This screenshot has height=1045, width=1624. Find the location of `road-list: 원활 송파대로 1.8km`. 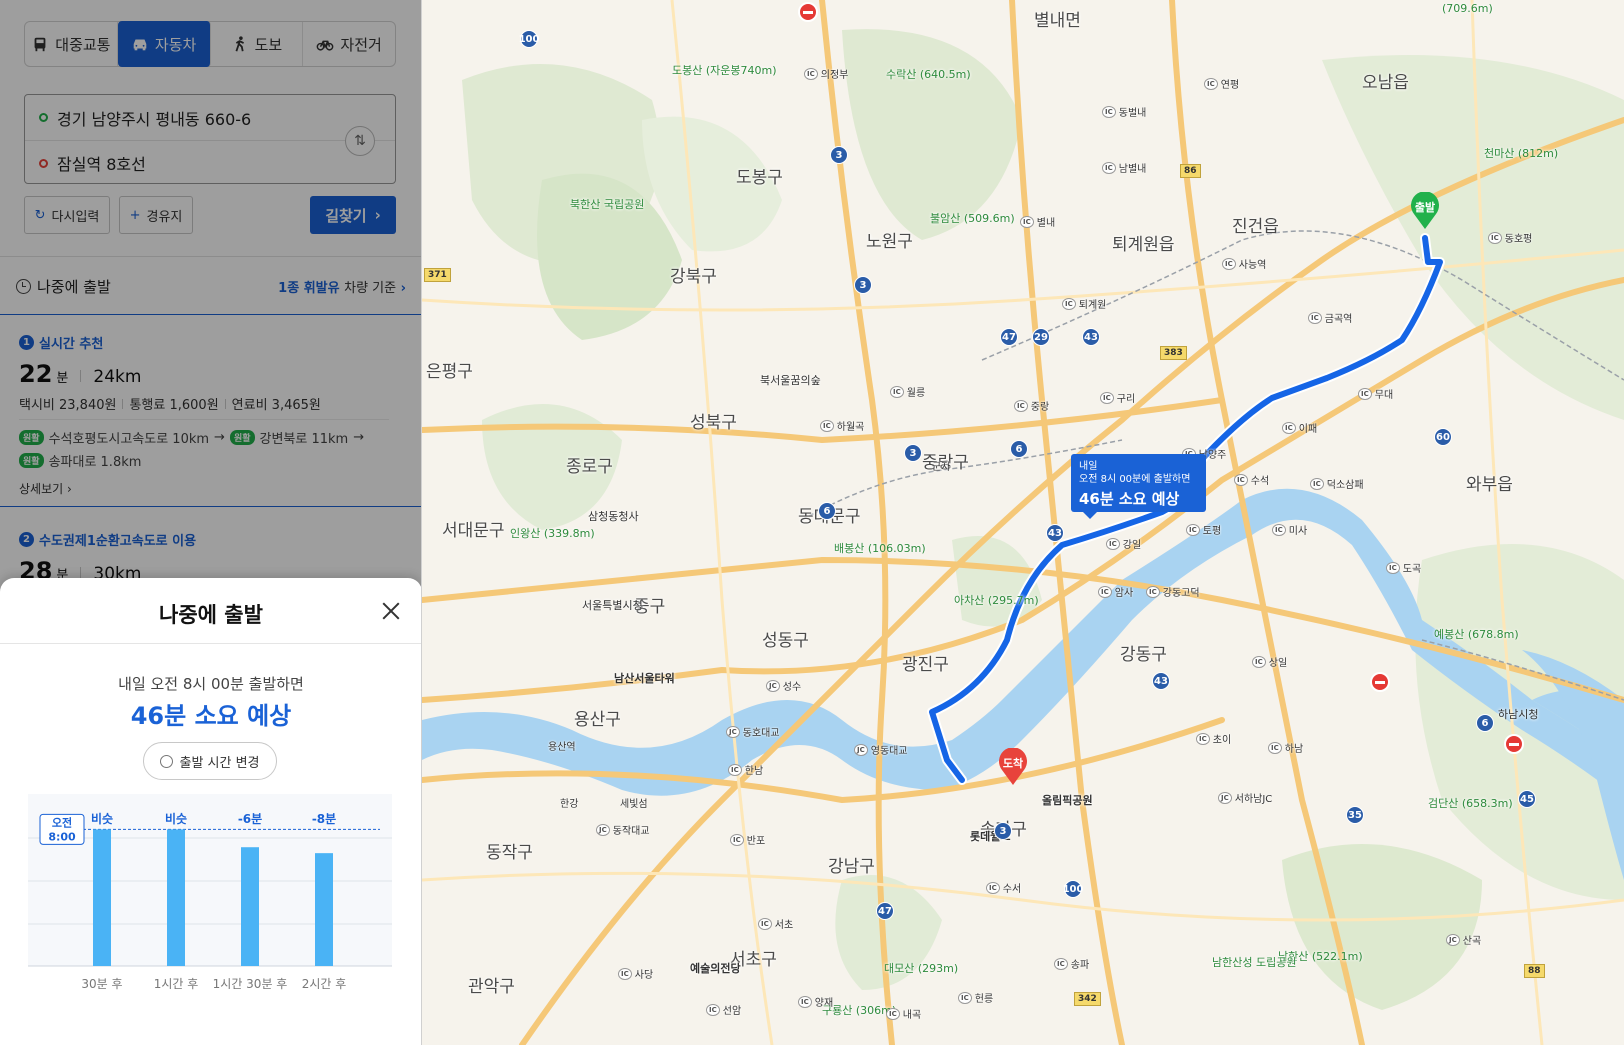

road-list: 원활 송파대로 1.8km is located at coordinates (211, 460).